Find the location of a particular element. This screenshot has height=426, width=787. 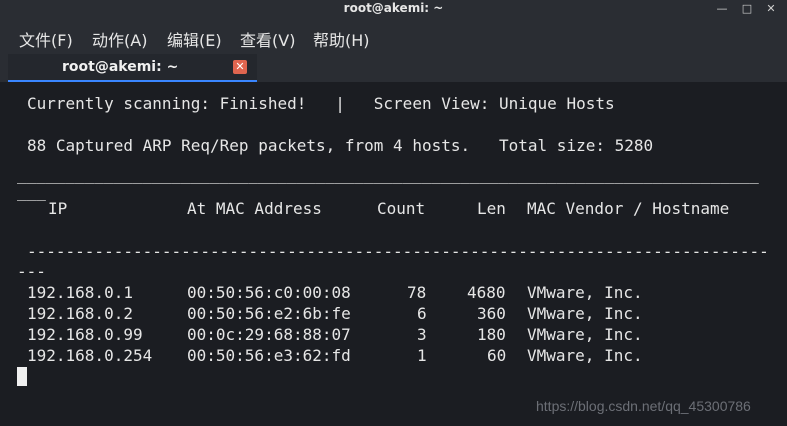

menu-edit: 编辑(E) is located at coordinates (194, 39).